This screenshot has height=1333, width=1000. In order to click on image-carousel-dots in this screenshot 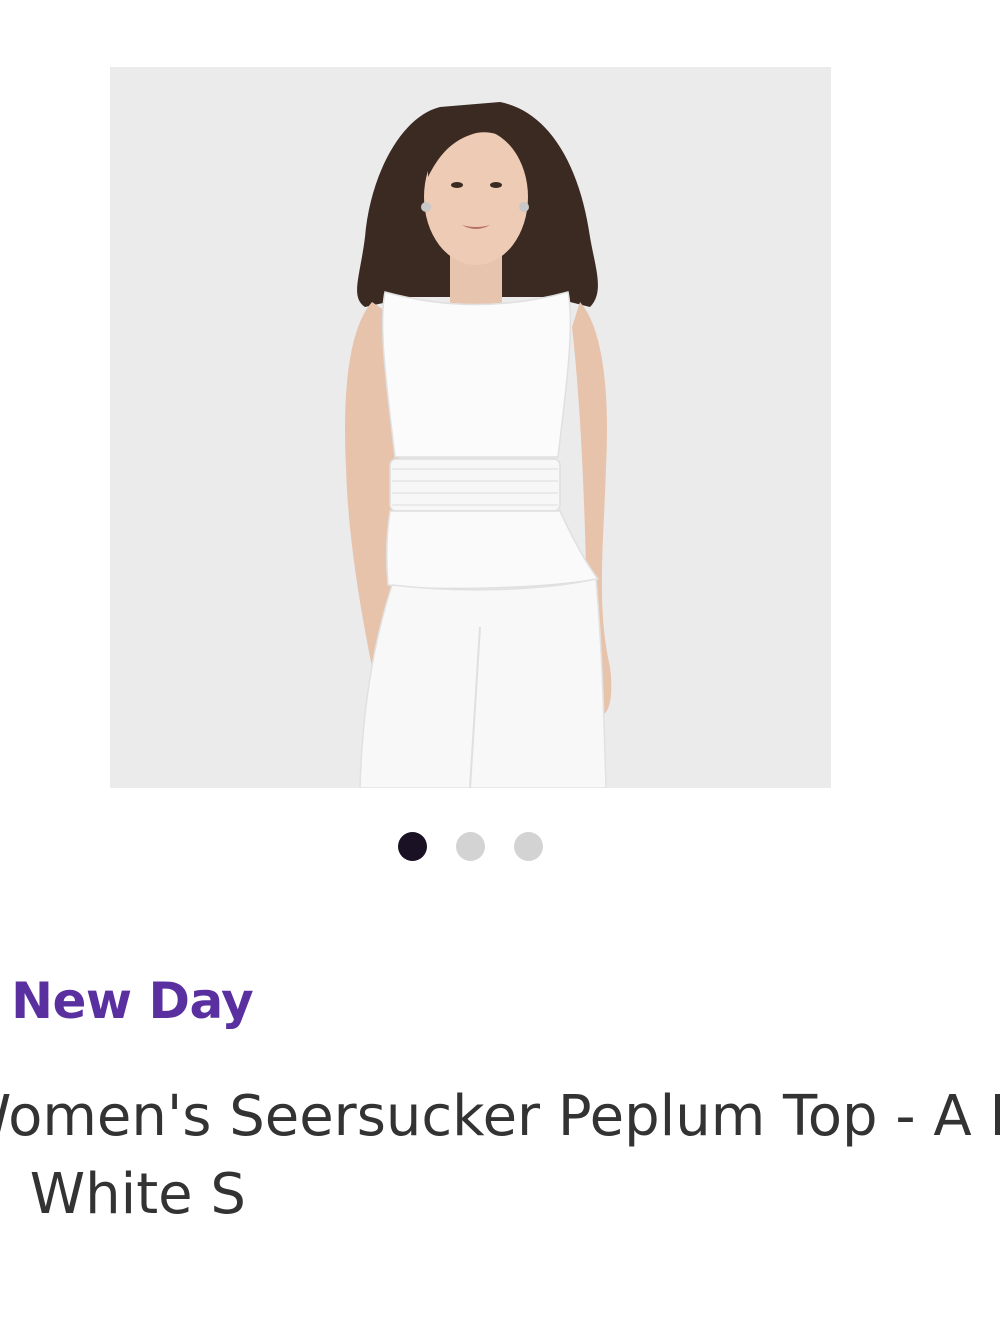, I will do `click(470, 846)`.